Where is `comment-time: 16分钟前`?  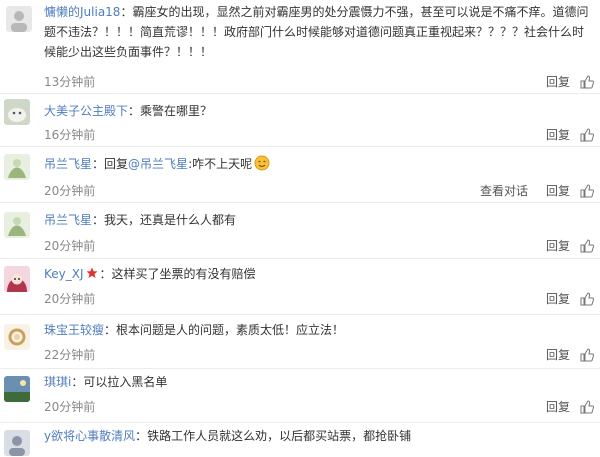 comment-time: 16分钟前 is located at coordinates (70, 135).